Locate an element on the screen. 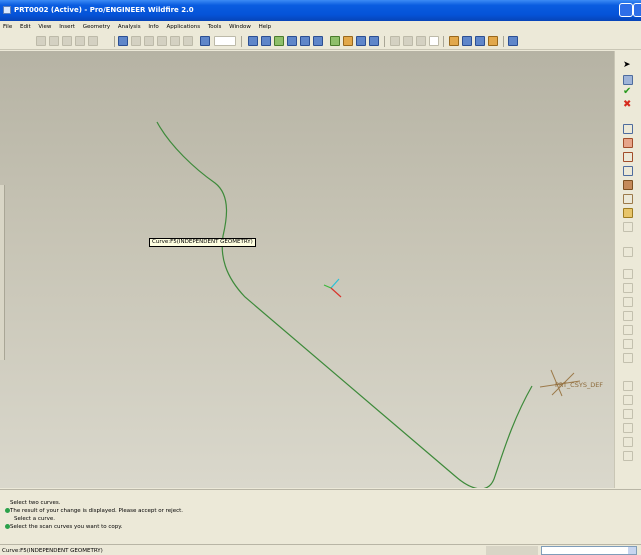 This screenshot has height=555, width=641. message-line: Select two curves. is located at coordinates (35, 503).